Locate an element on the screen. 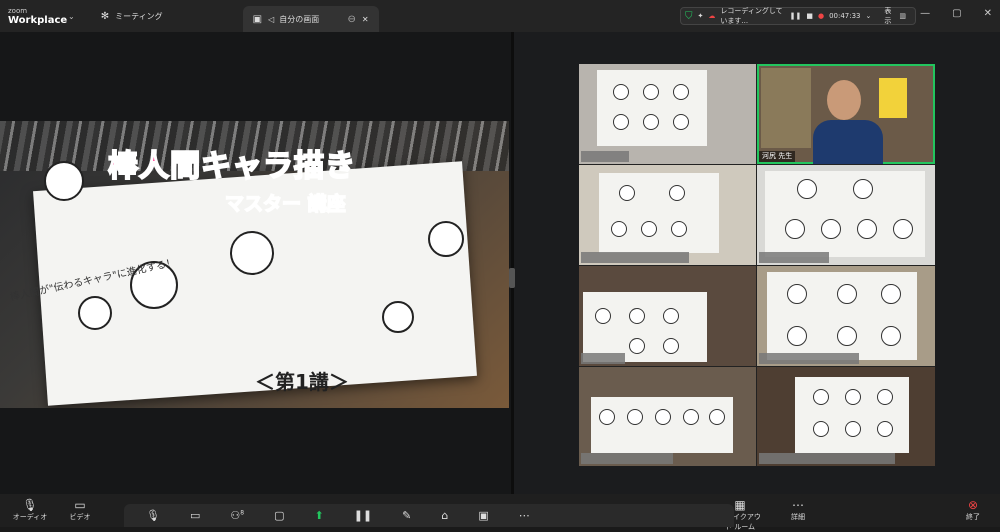  whiteboard-icon: ▣ is located at coordinates (483, 515).